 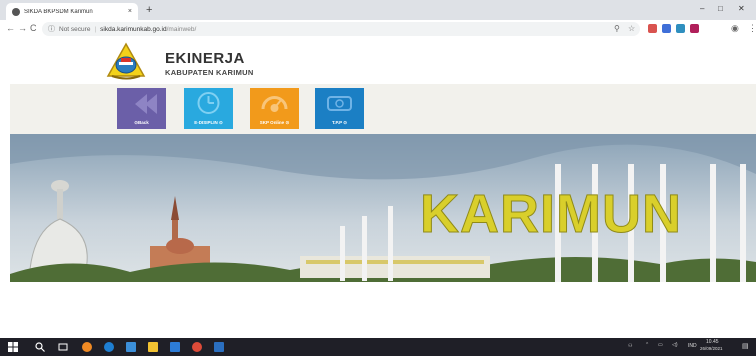 What do you see at coordinates (741, 8) in the screenshot?
I see `close-window-button: ✕` at bounding box center [741, 8].